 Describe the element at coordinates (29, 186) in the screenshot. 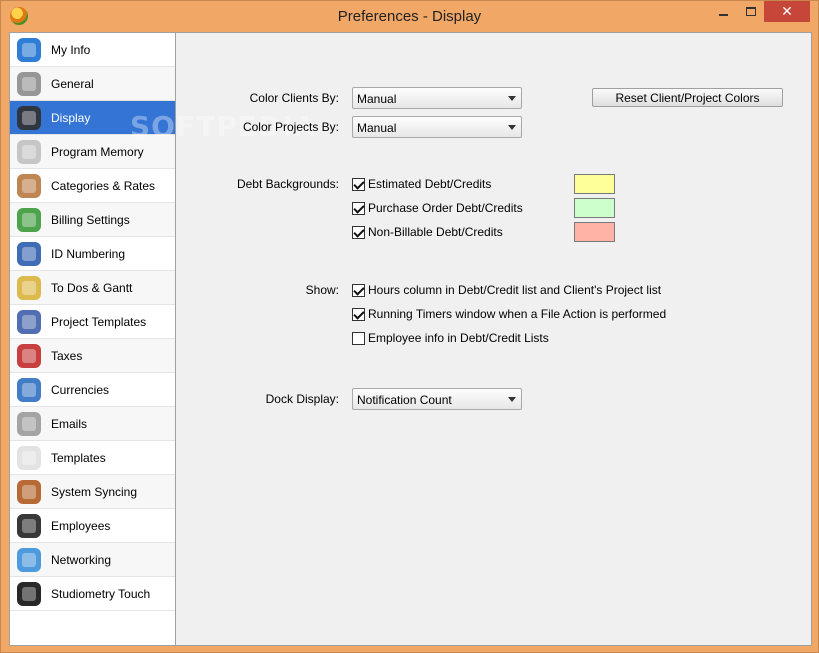

I see `drawers-icon` at that location.